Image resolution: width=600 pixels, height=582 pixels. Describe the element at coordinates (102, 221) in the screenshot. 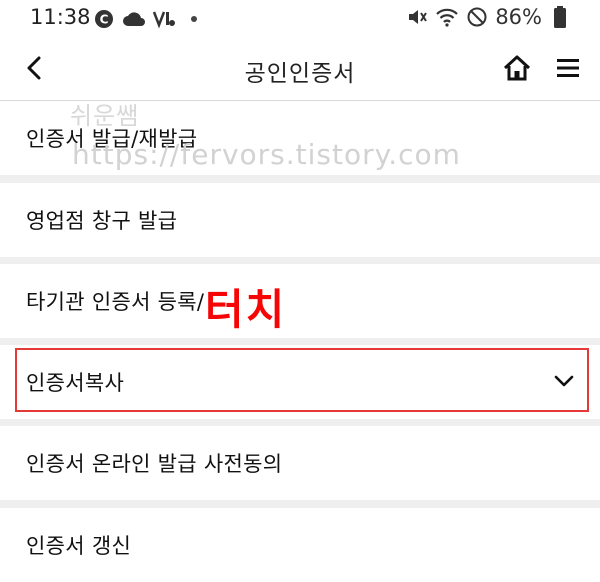

I see `menu-item-label: 영업점 창구 발급` at that location.